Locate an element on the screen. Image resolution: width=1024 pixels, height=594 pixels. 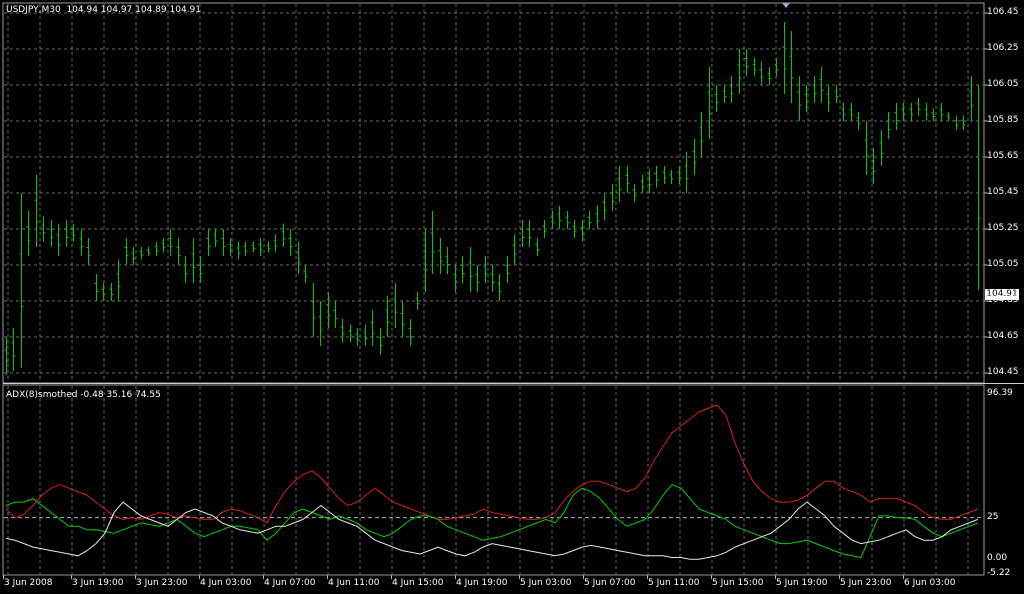
indicator-tick-label: -5.22 is located at coordinates (999, 573).